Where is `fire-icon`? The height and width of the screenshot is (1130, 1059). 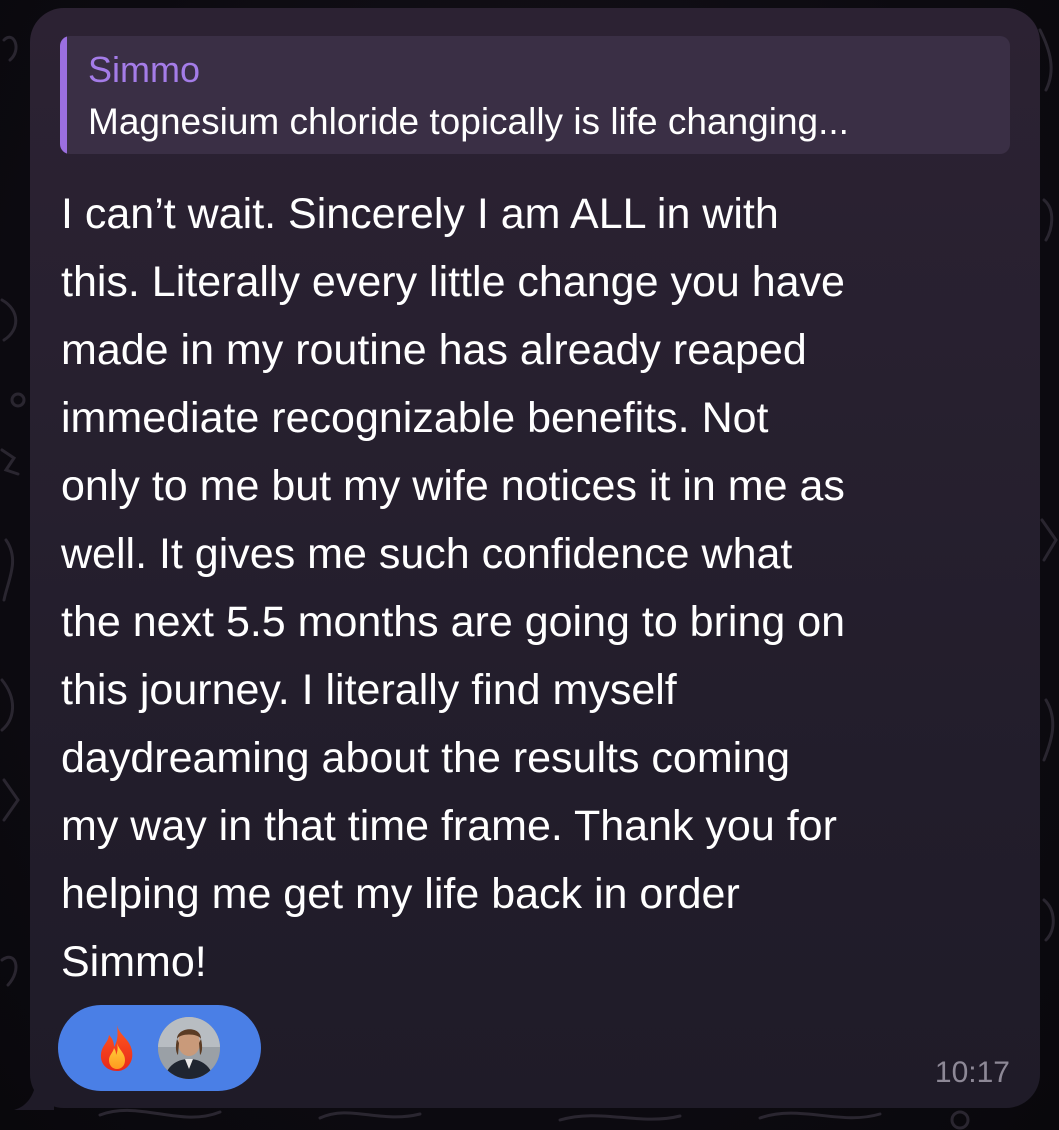
fire-icon is located at coordinates (117, 1048).